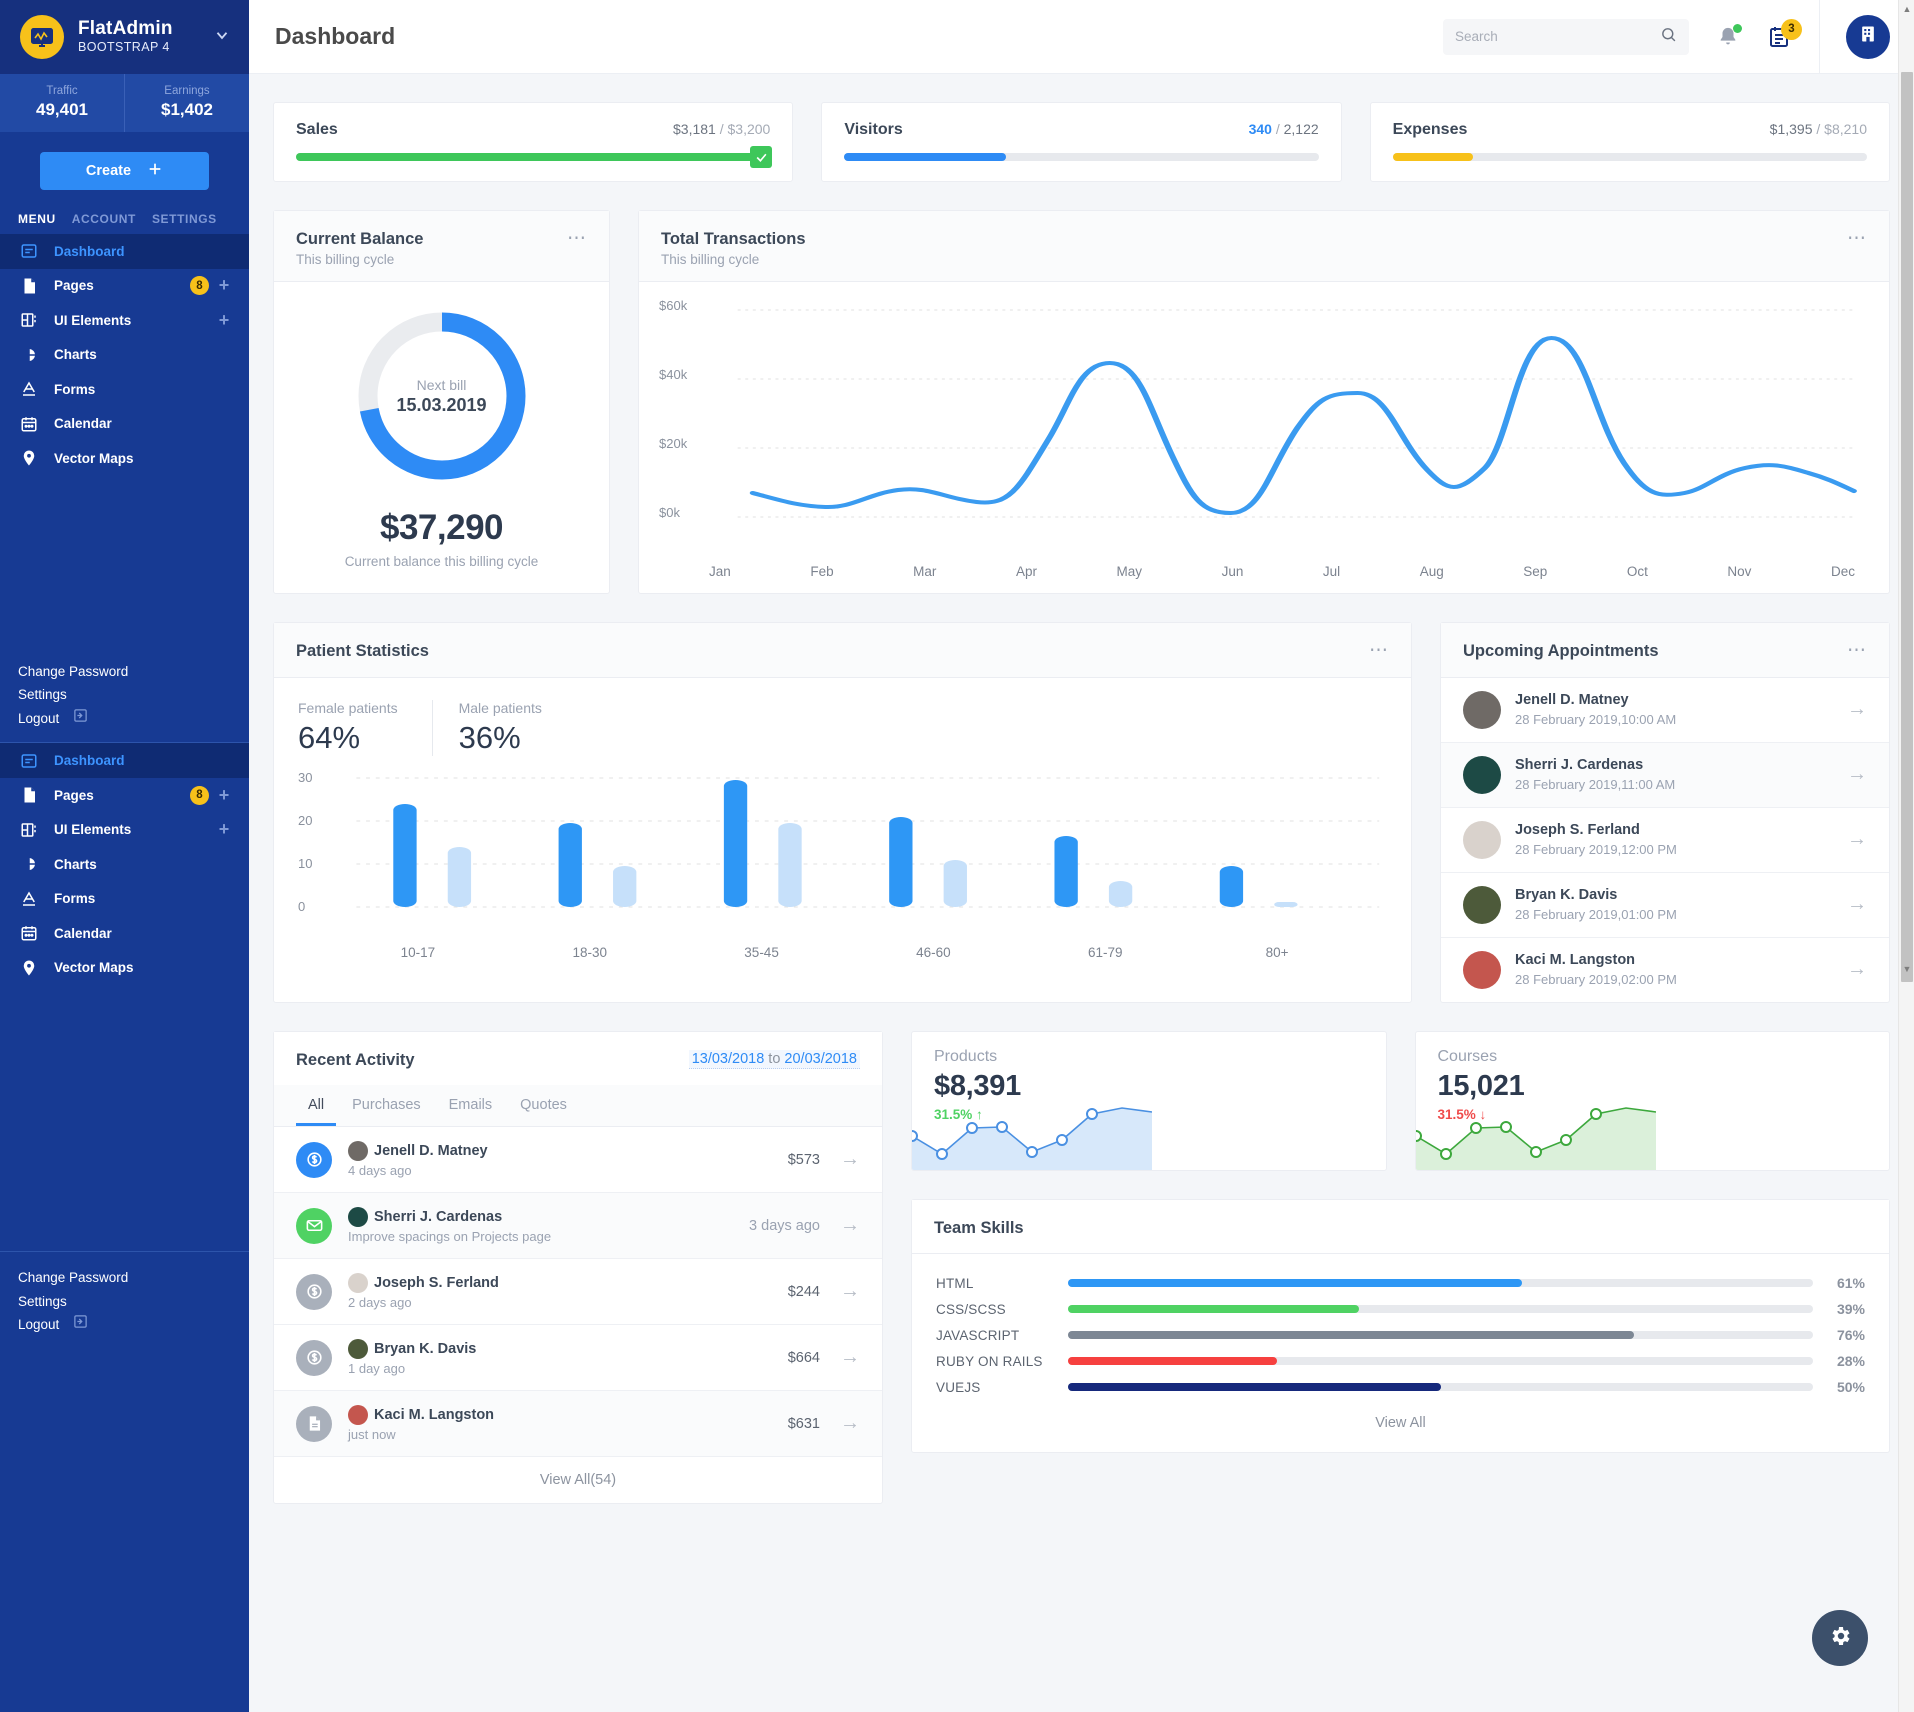  Describe the element at coordinates (1784, 33) in the screenshot. I see `calendar-button: 3` at that location.